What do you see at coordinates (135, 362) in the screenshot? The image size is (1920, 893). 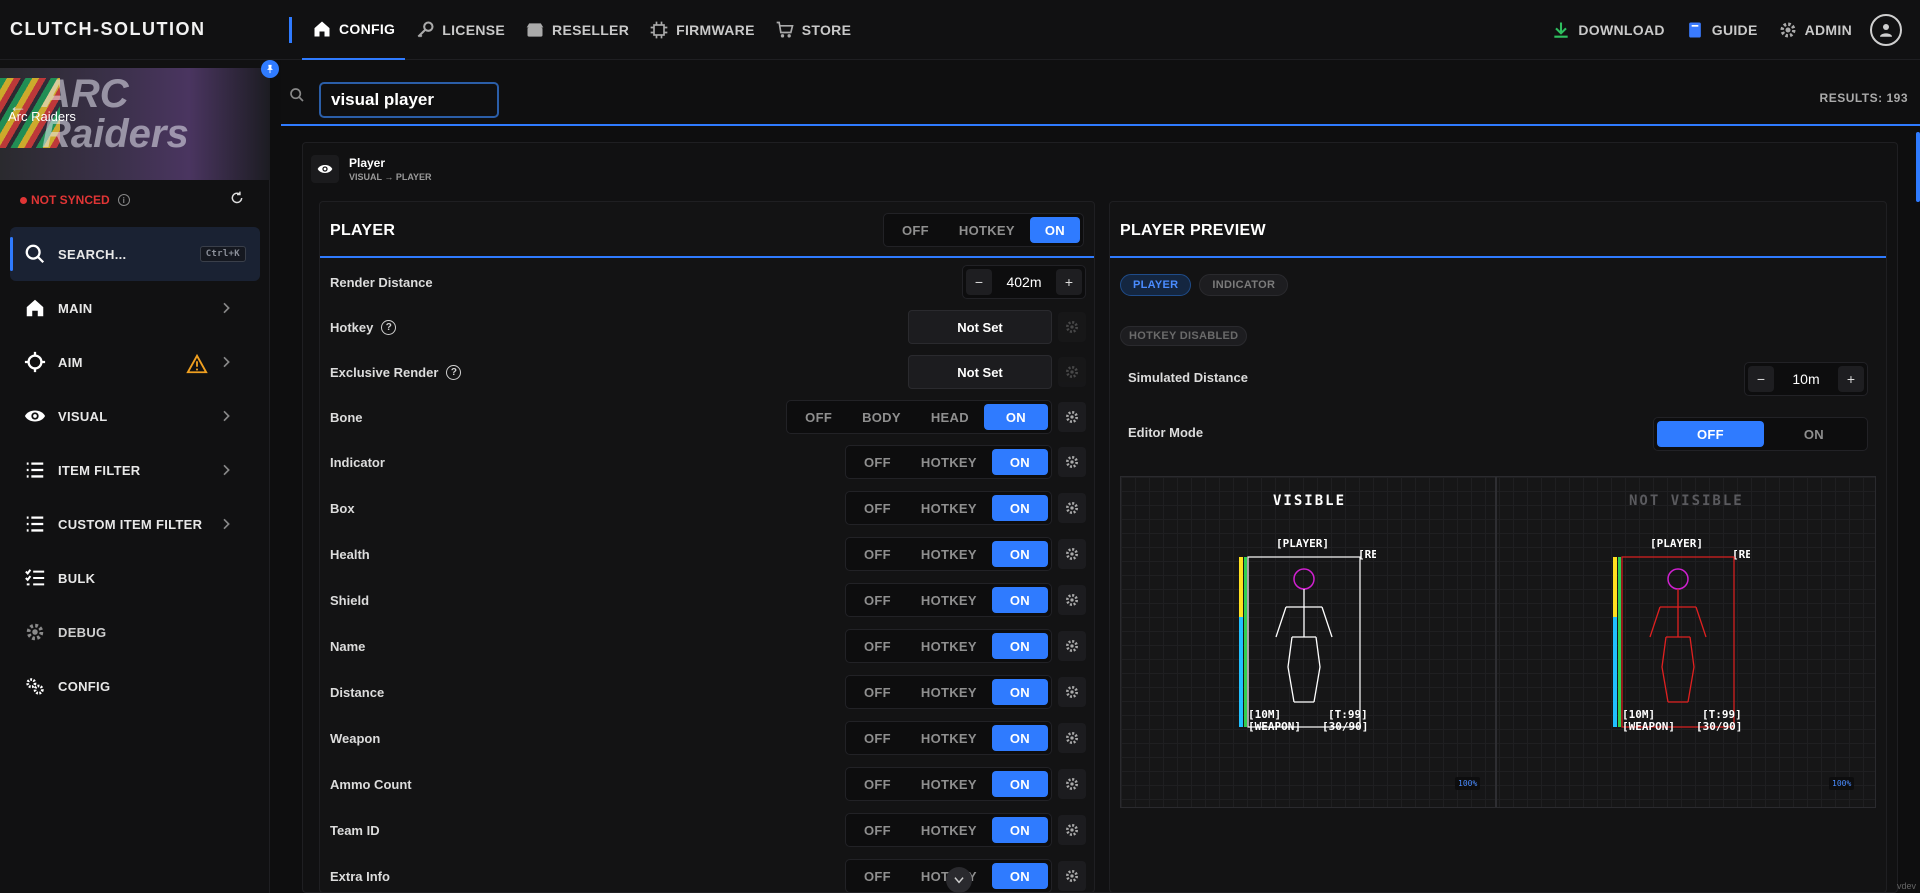 I see `sidebar-item-aim: AIM` at bounding box center [135, 362].